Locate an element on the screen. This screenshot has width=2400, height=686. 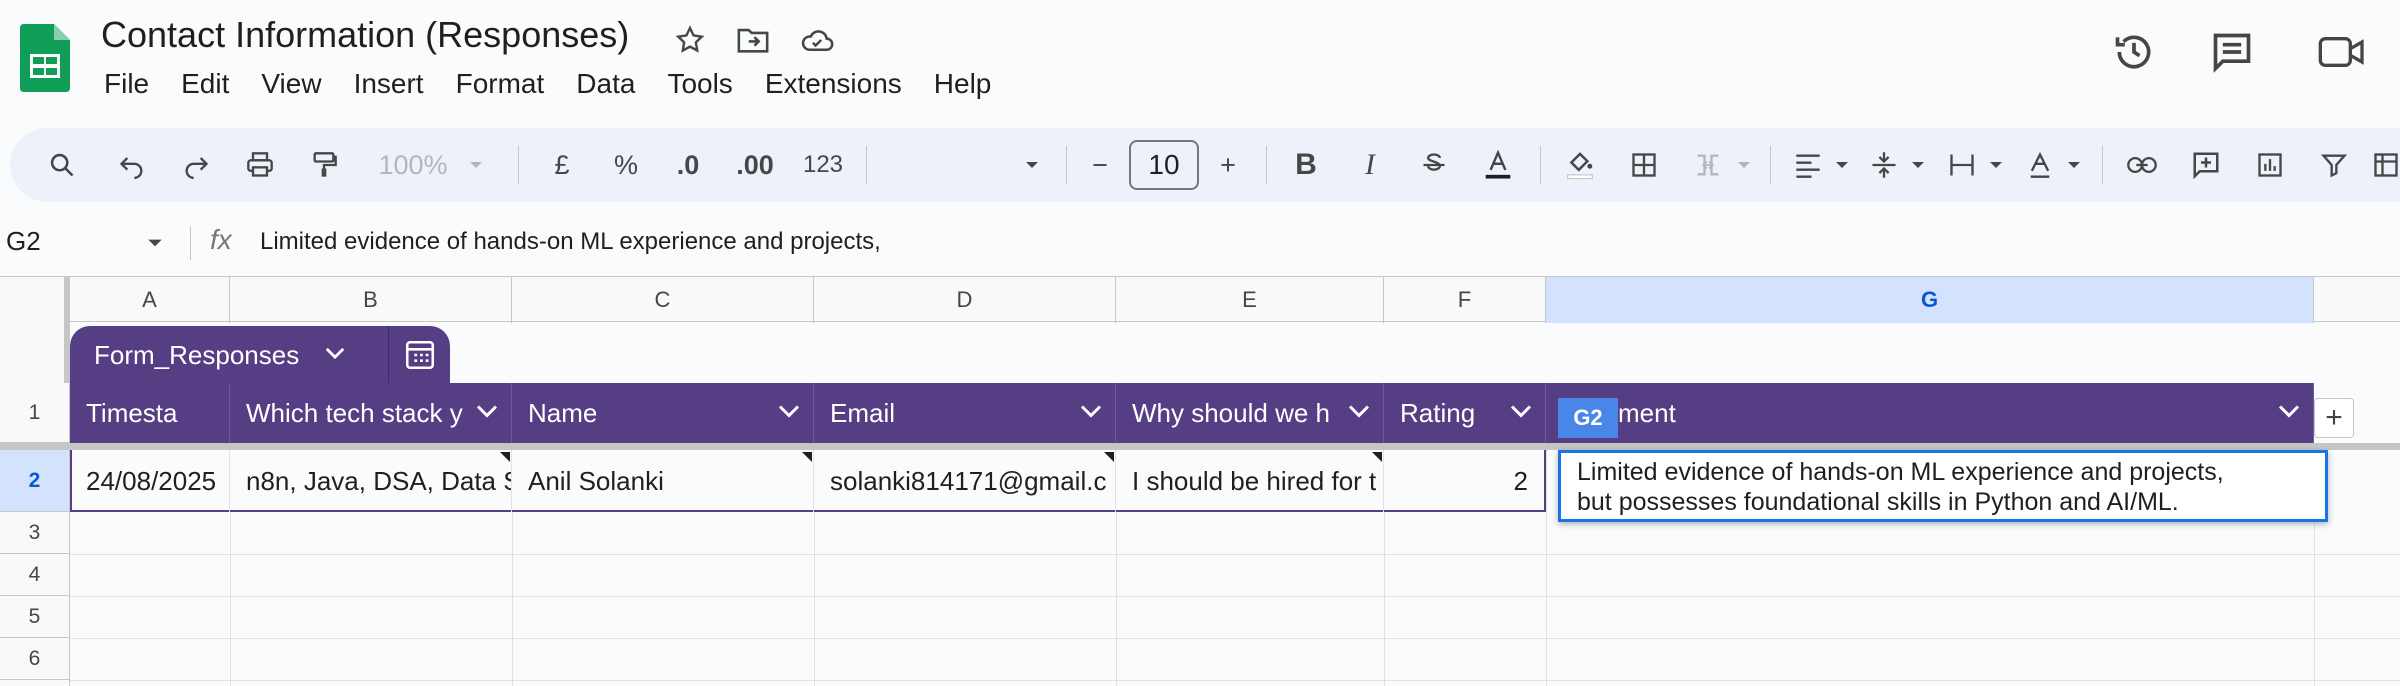
vertical-align-icon is located at coordinates (1884, 165).